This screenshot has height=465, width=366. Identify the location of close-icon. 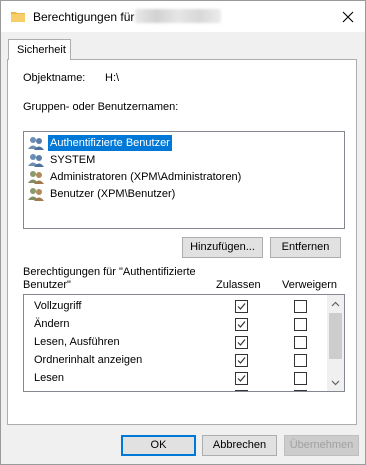
(348, 16).